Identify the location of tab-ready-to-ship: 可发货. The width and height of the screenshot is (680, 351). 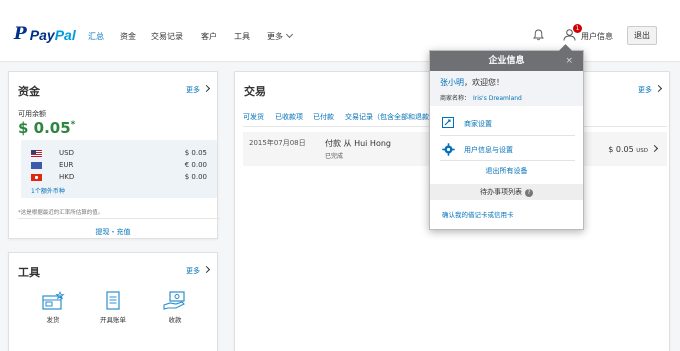
(253, 117).